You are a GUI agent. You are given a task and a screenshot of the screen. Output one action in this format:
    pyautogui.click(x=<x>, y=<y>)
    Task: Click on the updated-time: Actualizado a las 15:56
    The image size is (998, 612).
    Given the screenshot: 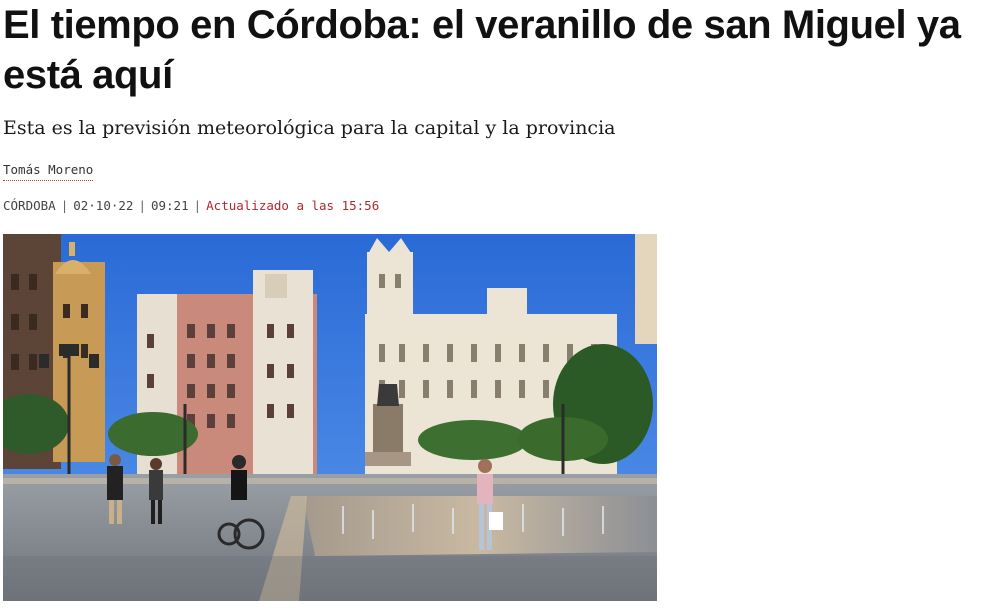 What is the action you would take?
    pyautogui.click(x=293, y=205)
    